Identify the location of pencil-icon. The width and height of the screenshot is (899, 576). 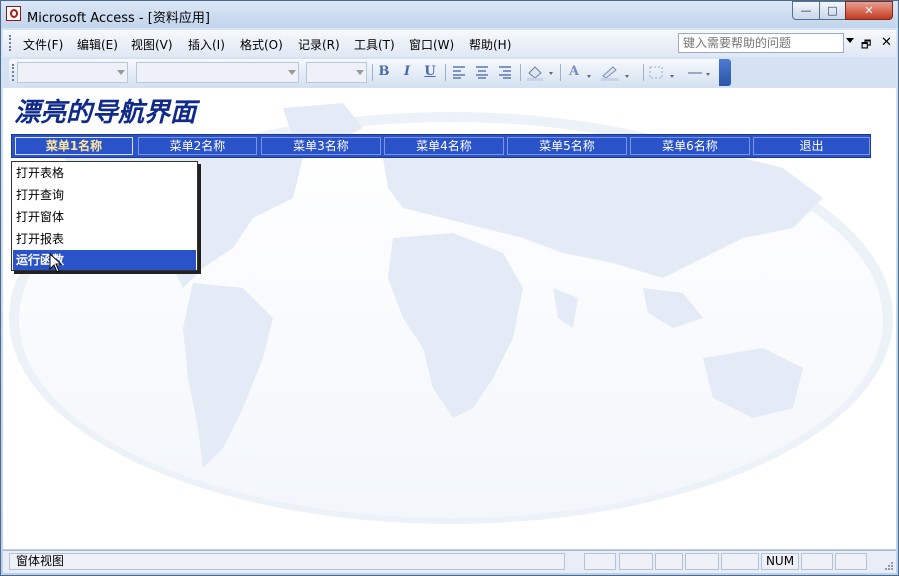
(609, 72).